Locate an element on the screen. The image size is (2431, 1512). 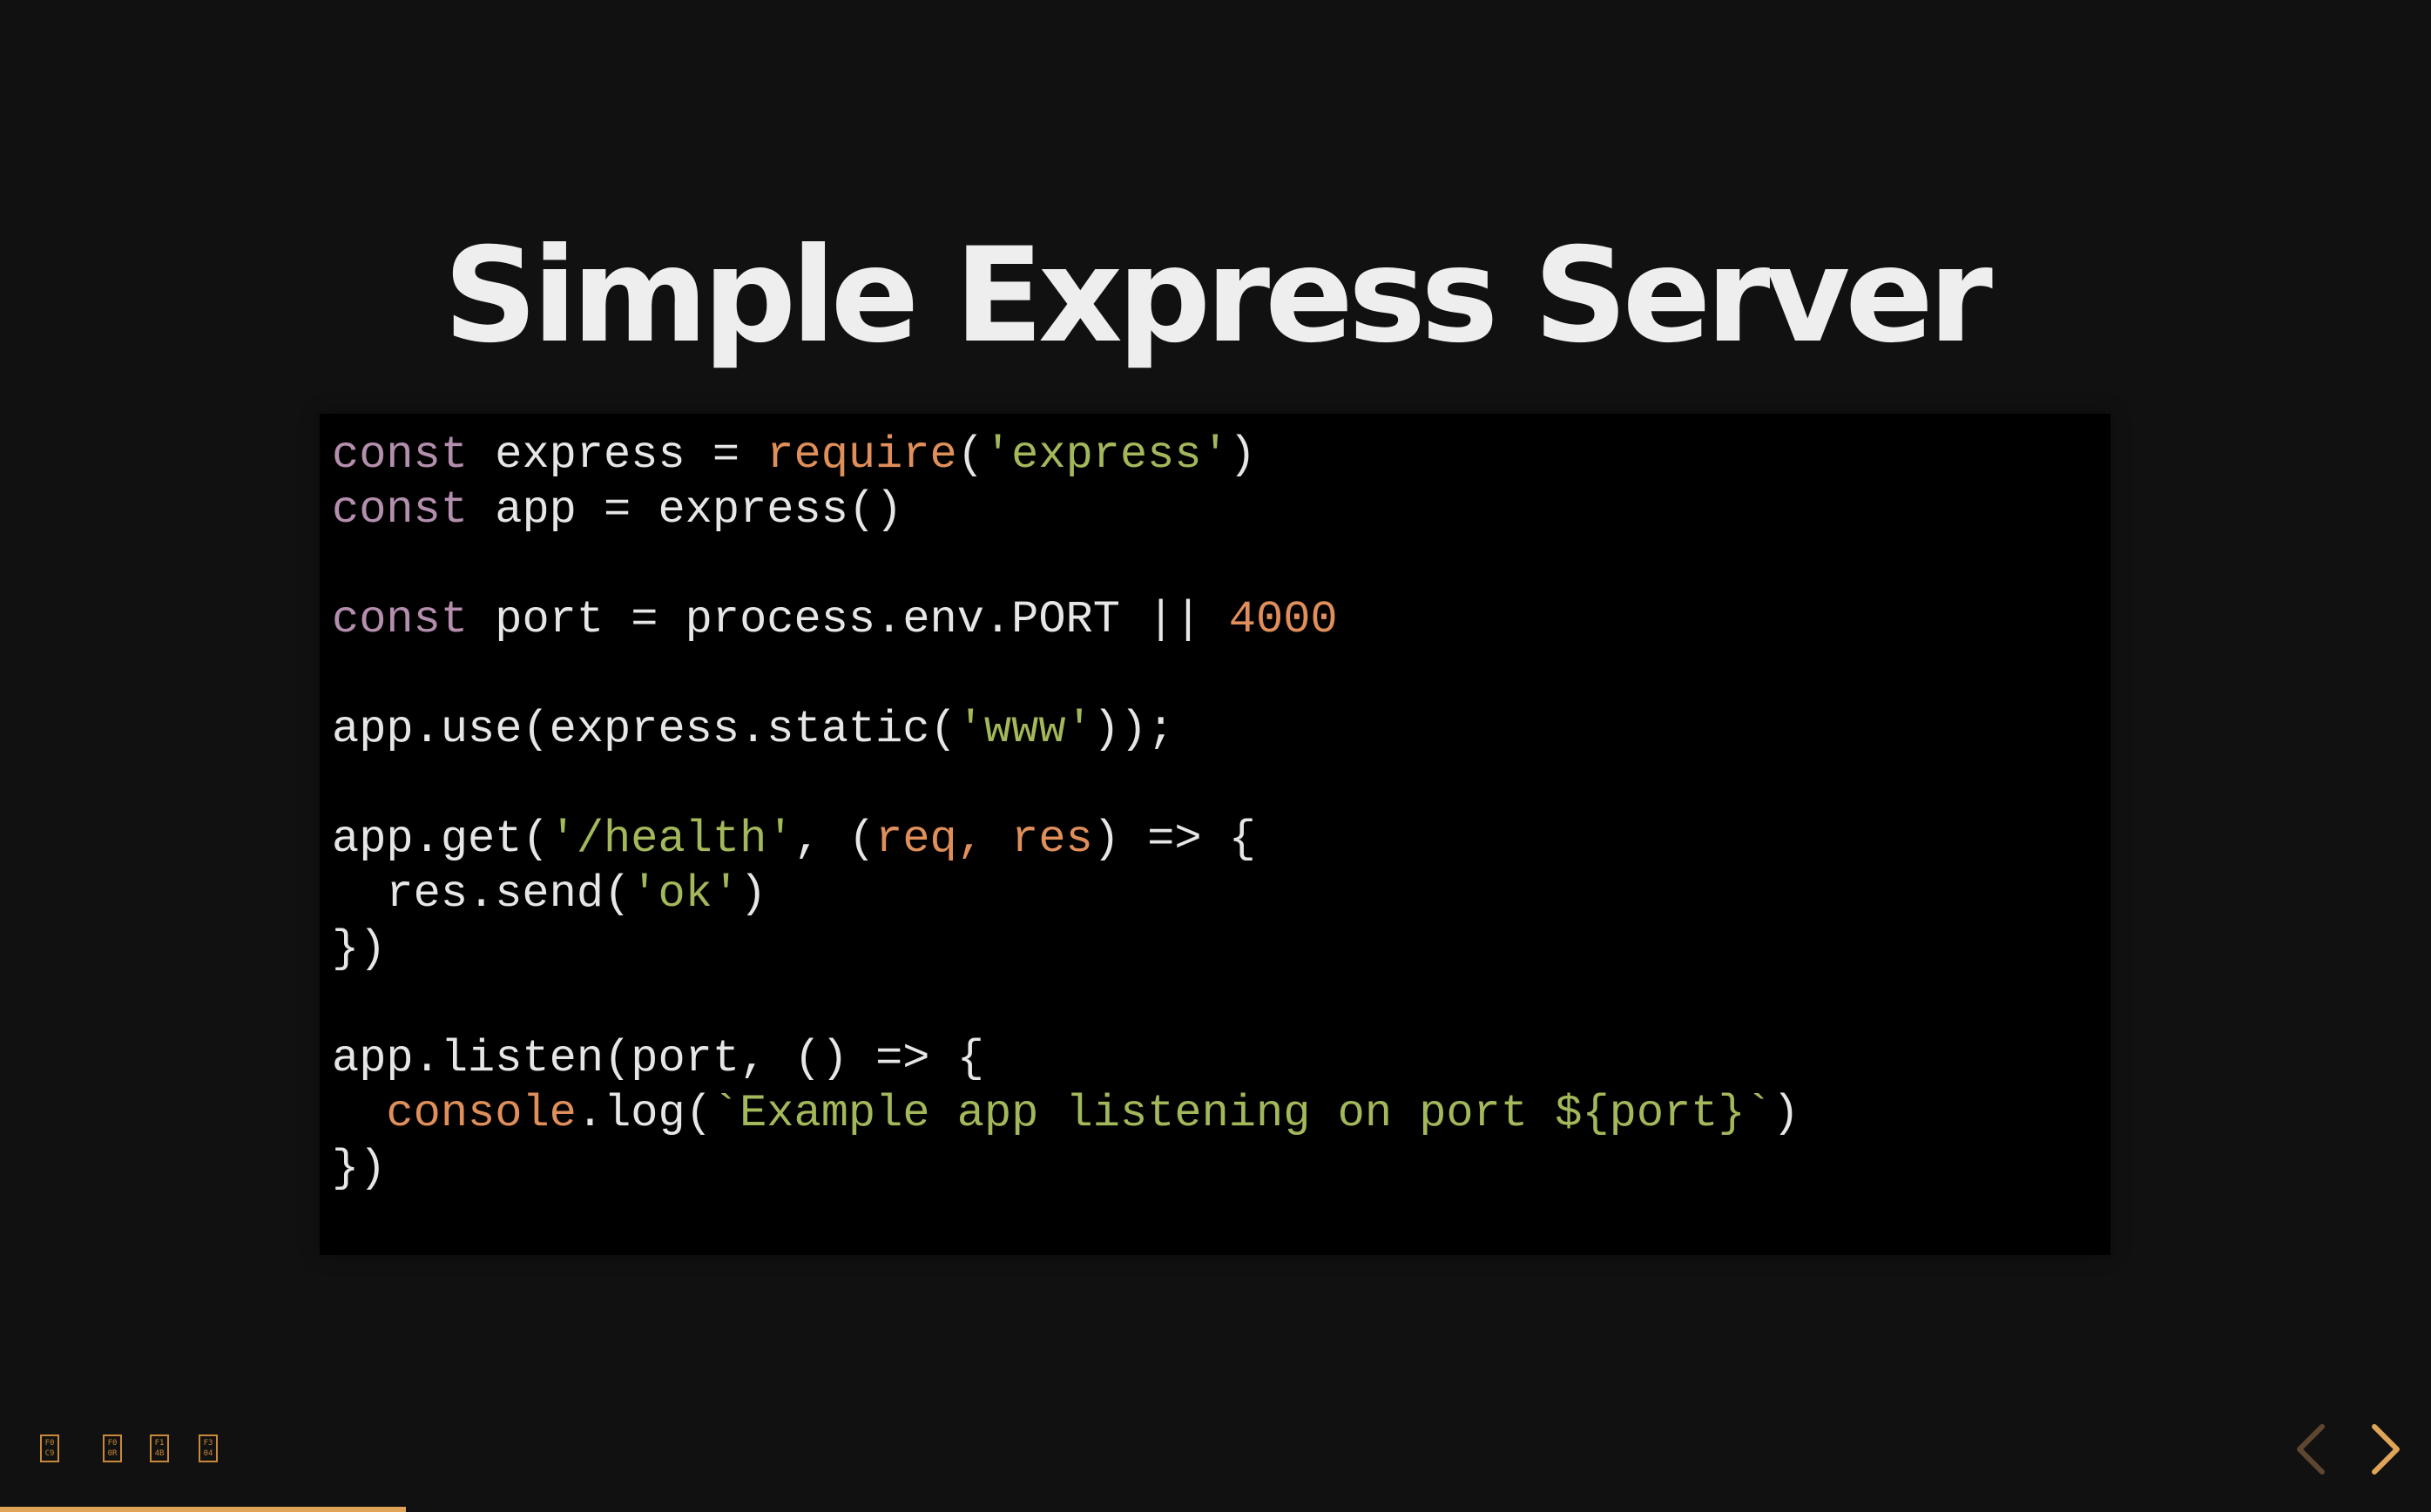
code-token: app.get( is located at coordinates (441, 839).